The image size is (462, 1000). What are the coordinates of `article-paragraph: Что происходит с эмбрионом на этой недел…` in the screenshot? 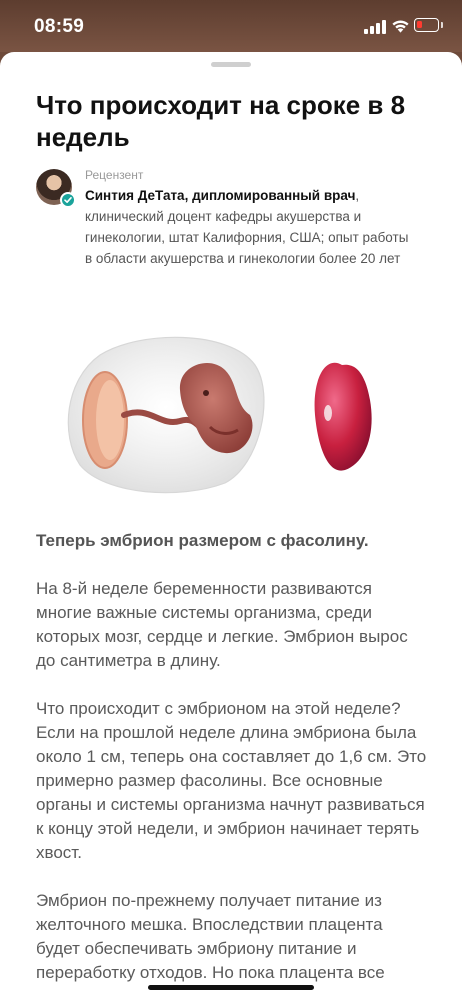 It's located at (231, 780).